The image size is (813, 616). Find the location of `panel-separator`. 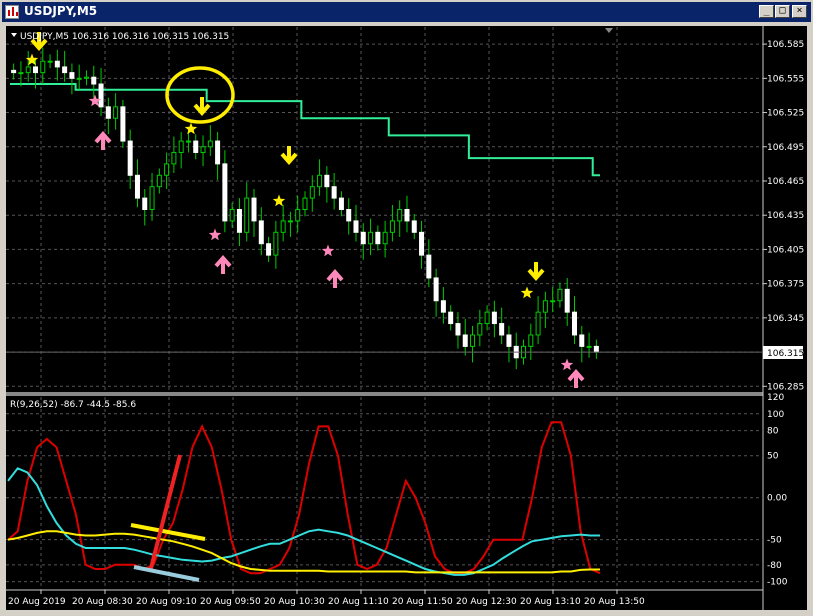

panel-separator is located at coordinates (384, 394).